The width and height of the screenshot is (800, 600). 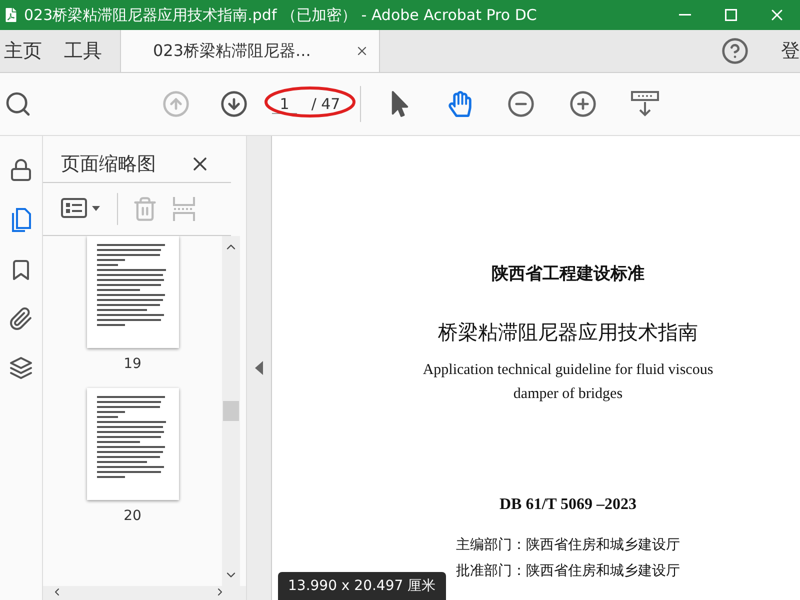 I want to click on panel-title: 页面缩略图, so click(x=108, y=164).